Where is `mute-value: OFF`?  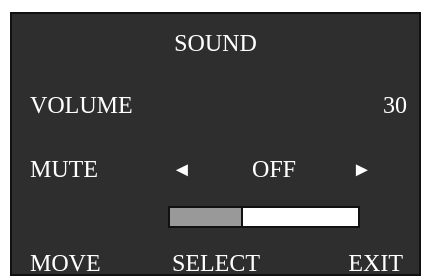
mute-value: OFF is located at coordinates (274, 170).